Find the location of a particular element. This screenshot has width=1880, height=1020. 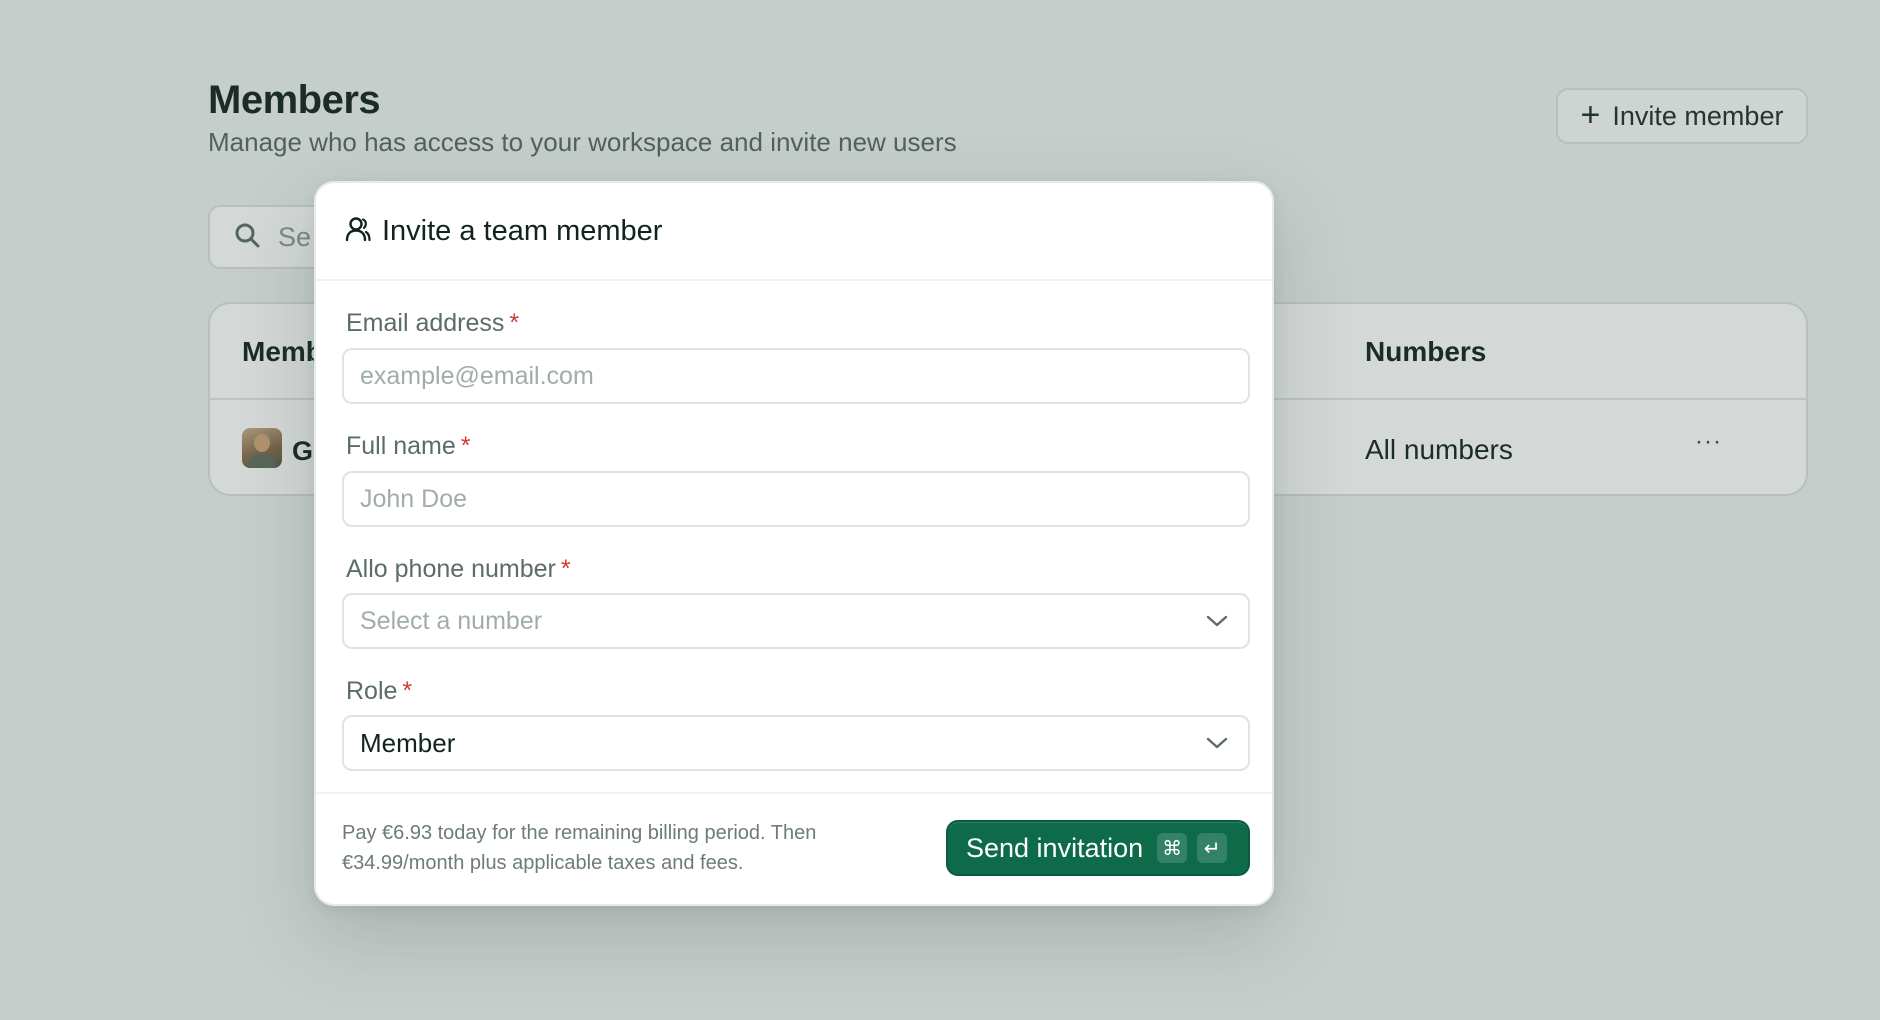

phone-number-label-text: Allo phone number is located at coordinates (451, 569).